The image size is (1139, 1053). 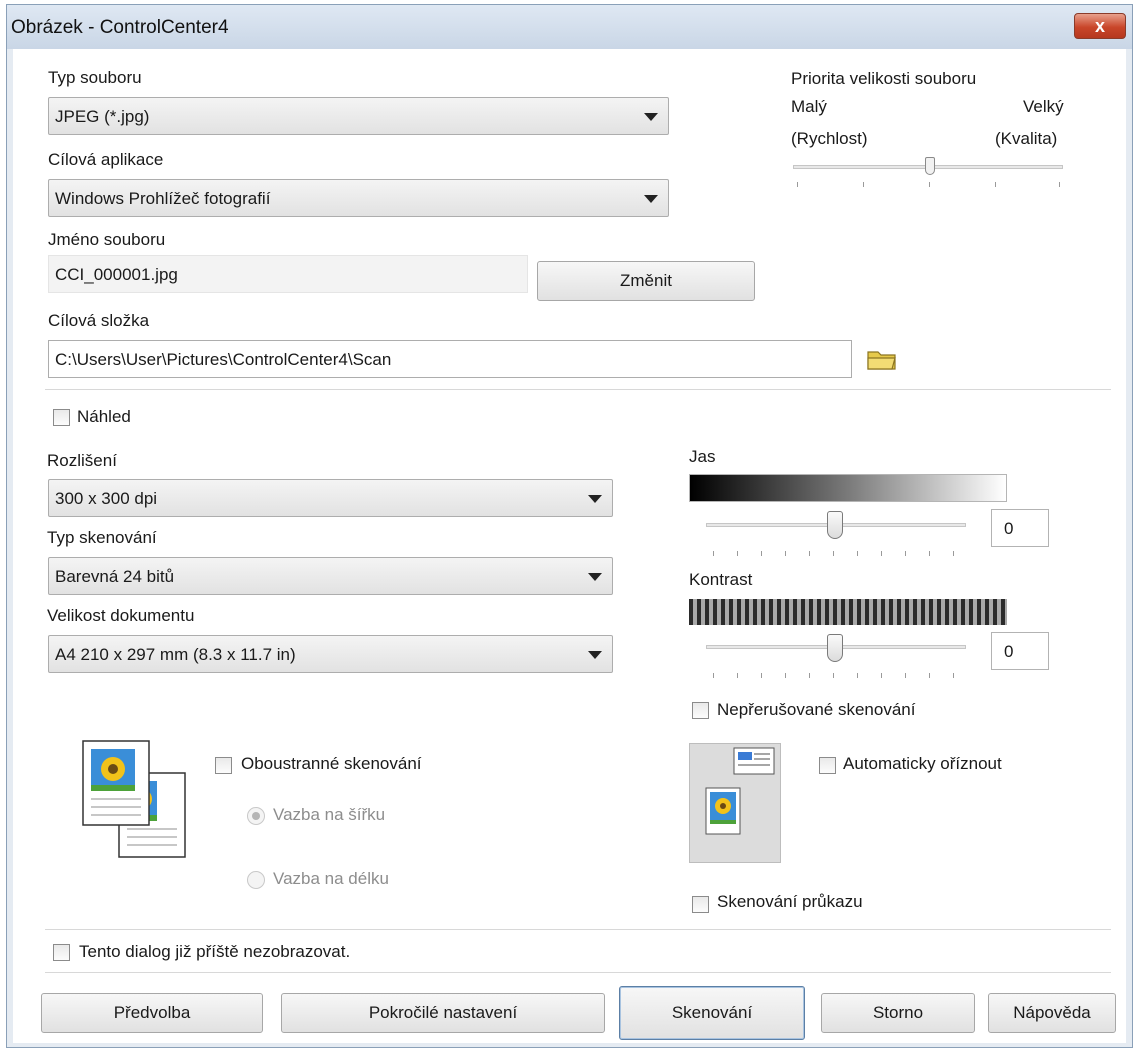 What do you see at coordinates (790, 901) in the screenshot?
I see `id-card-scan-label: Skenování průkazu` at bounding box center [790, 901].